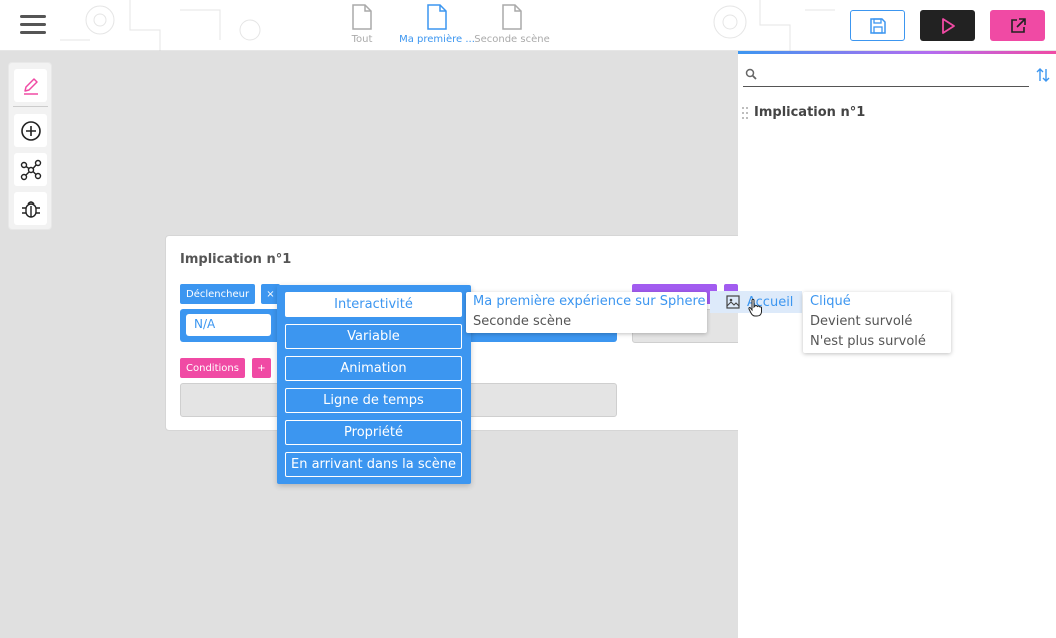  I want to click on menu-item-animation: Animation, so click(373, 368).